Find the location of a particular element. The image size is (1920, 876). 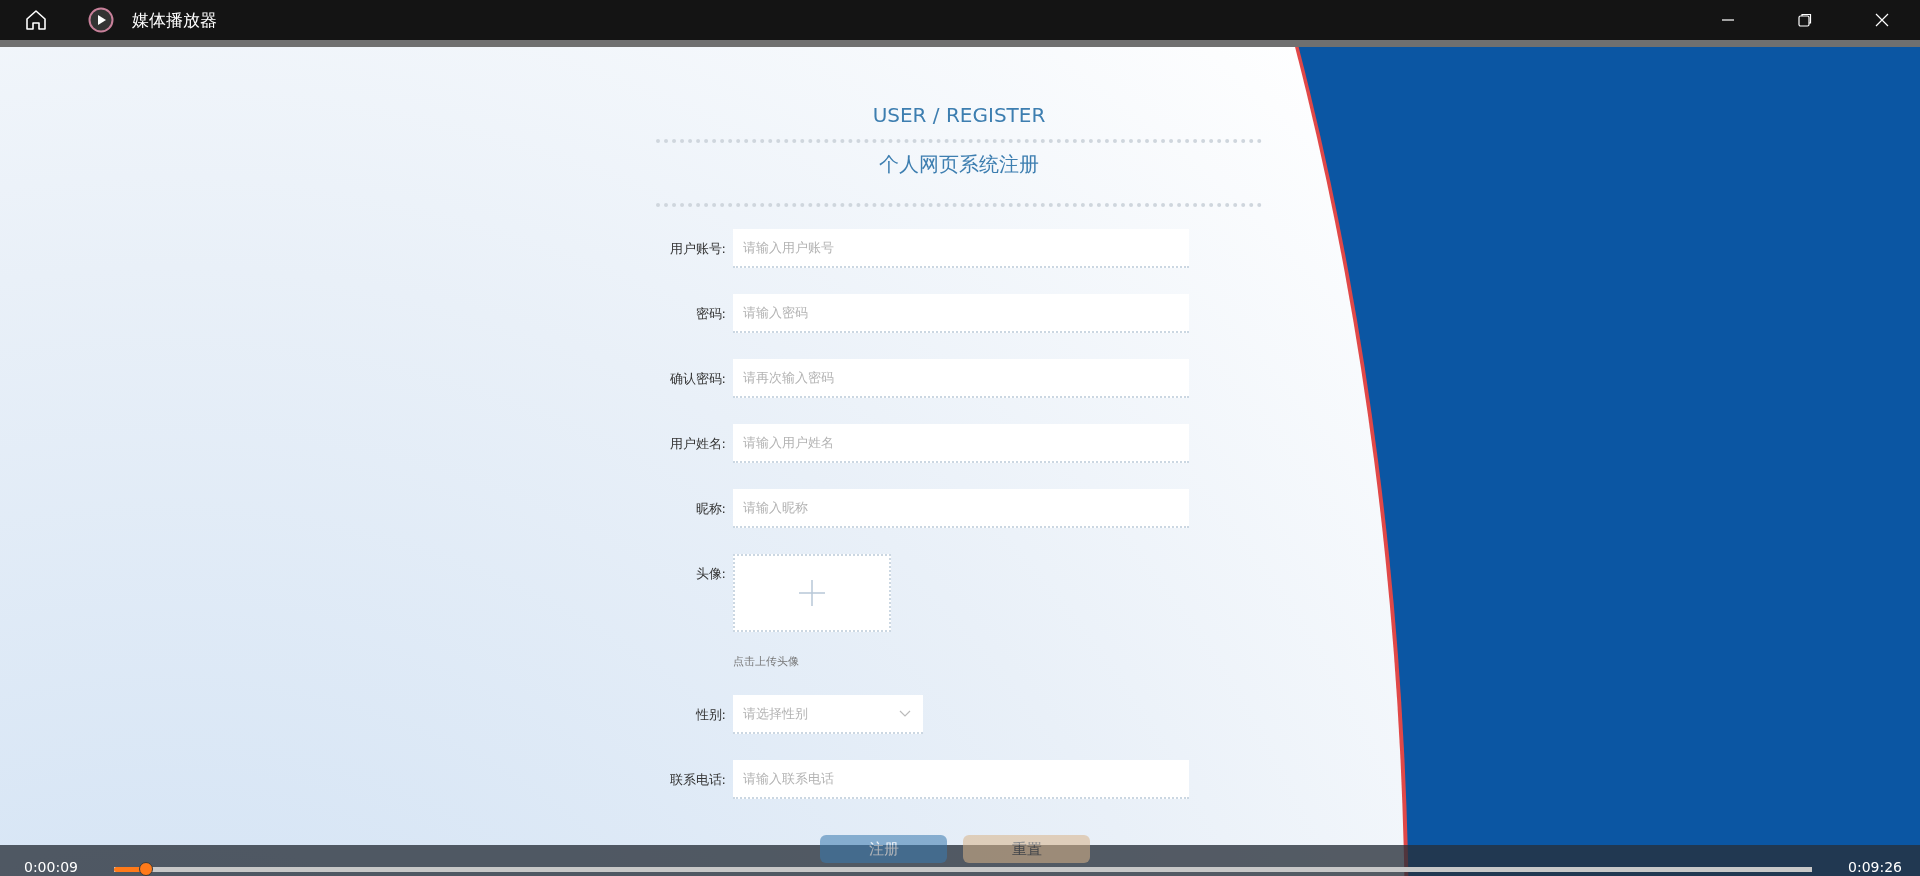

home-icon is located at coordinates (36, 20).